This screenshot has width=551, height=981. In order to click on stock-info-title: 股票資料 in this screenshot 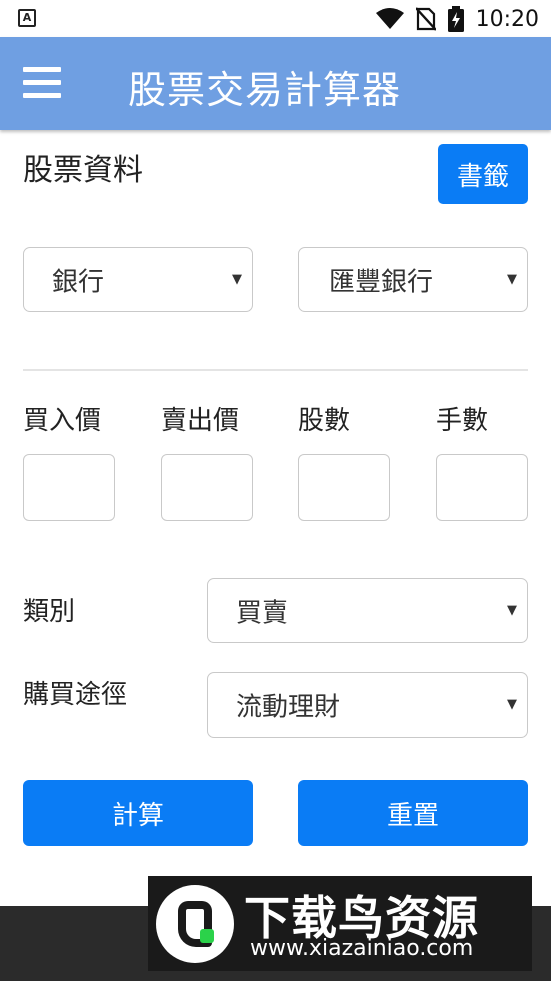, I will do `click(83, 170)`.